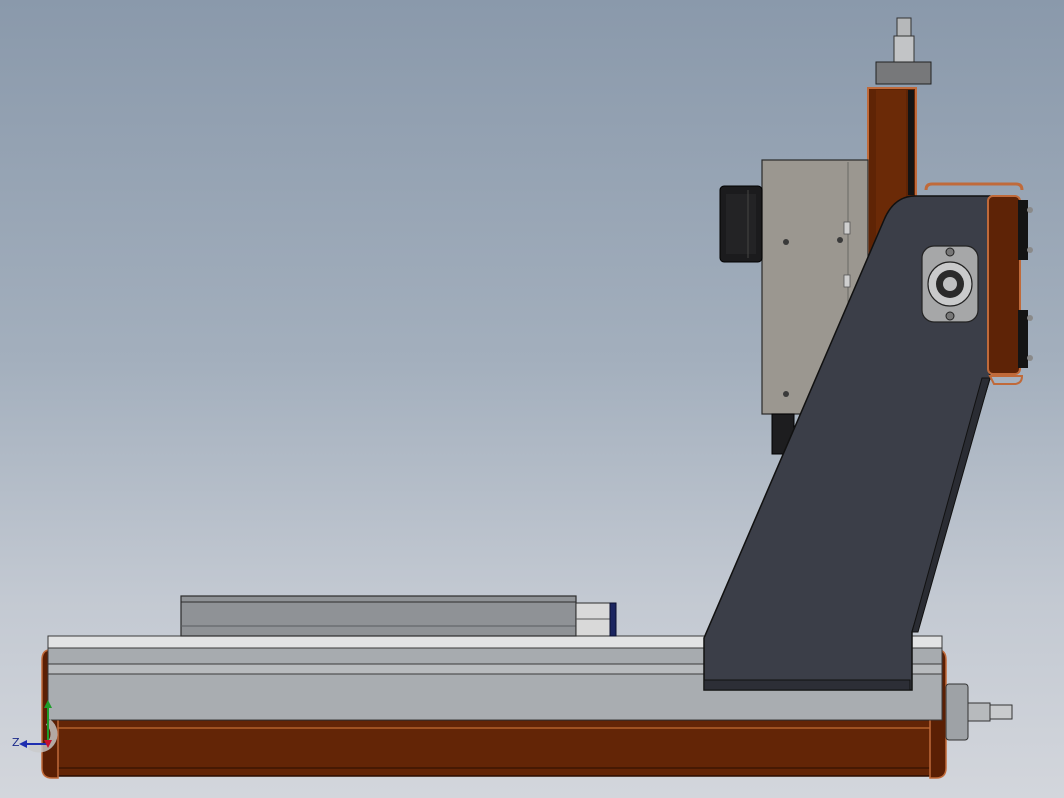 This screenshot has width=1064, height=798. What do you see at coordinates (398, 616) in the screenshot?
I see `work-table` at bounding box center [398, 616].